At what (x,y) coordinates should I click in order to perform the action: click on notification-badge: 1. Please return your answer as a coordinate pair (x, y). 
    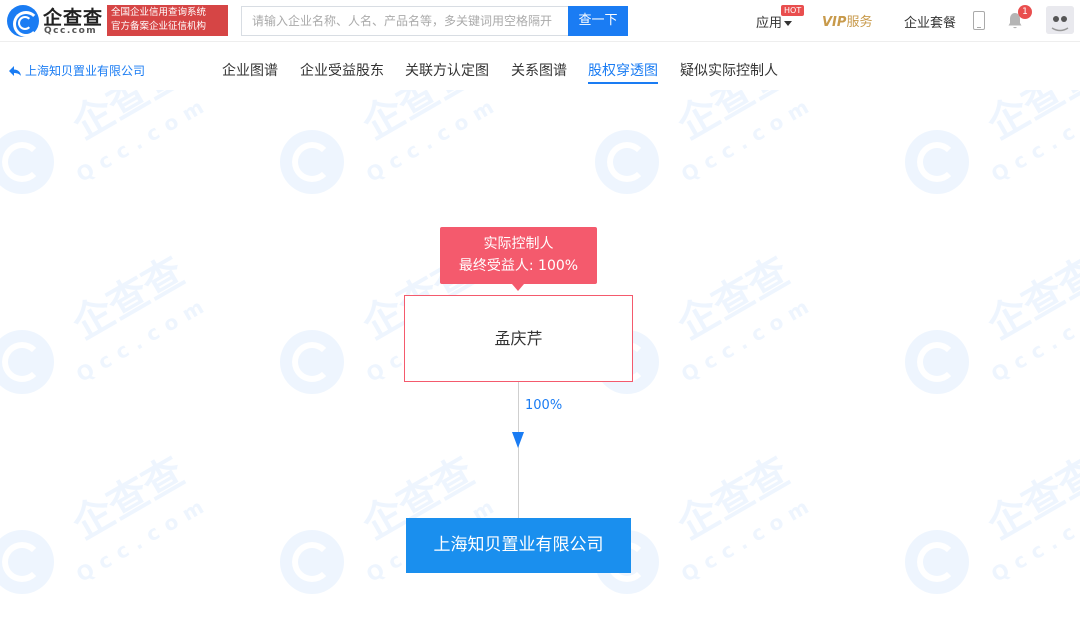
    Looking at the image, I should click on (1025, 12).